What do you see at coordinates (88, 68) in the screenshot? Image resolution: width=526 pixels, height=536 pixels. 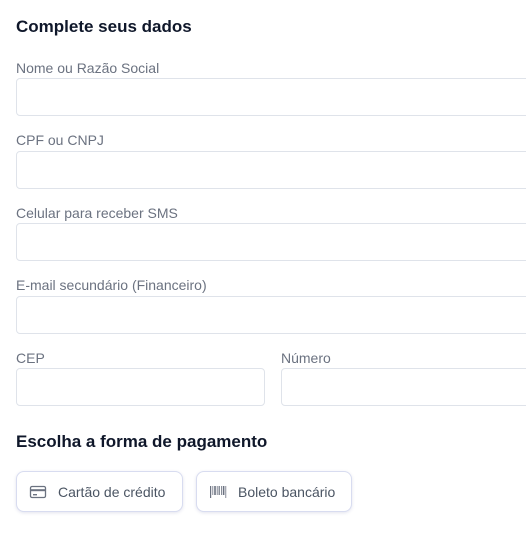 I see `name-label: Nome ou Razão Social` at bounding box center [88, 68].